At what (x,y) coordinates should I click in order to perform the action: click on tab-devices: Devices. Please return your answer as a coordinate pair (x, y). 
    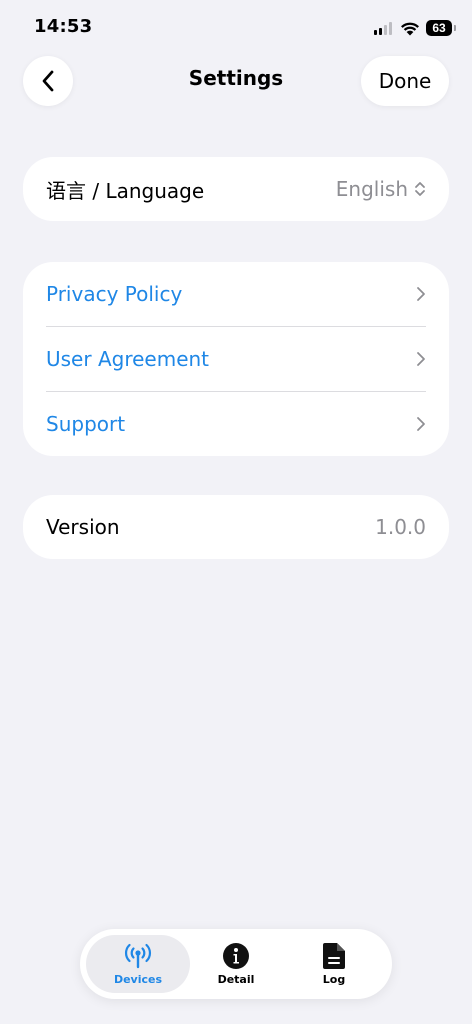
    Looking at the image, I should click on (138, 964).